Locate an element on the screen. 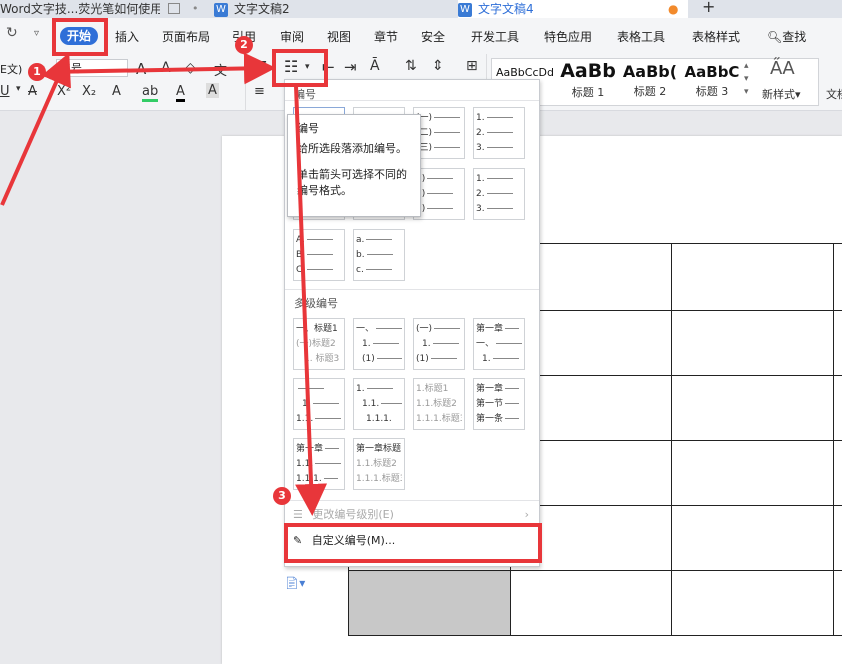  step-badge-1: 1 is located at coordinates (37, 72).